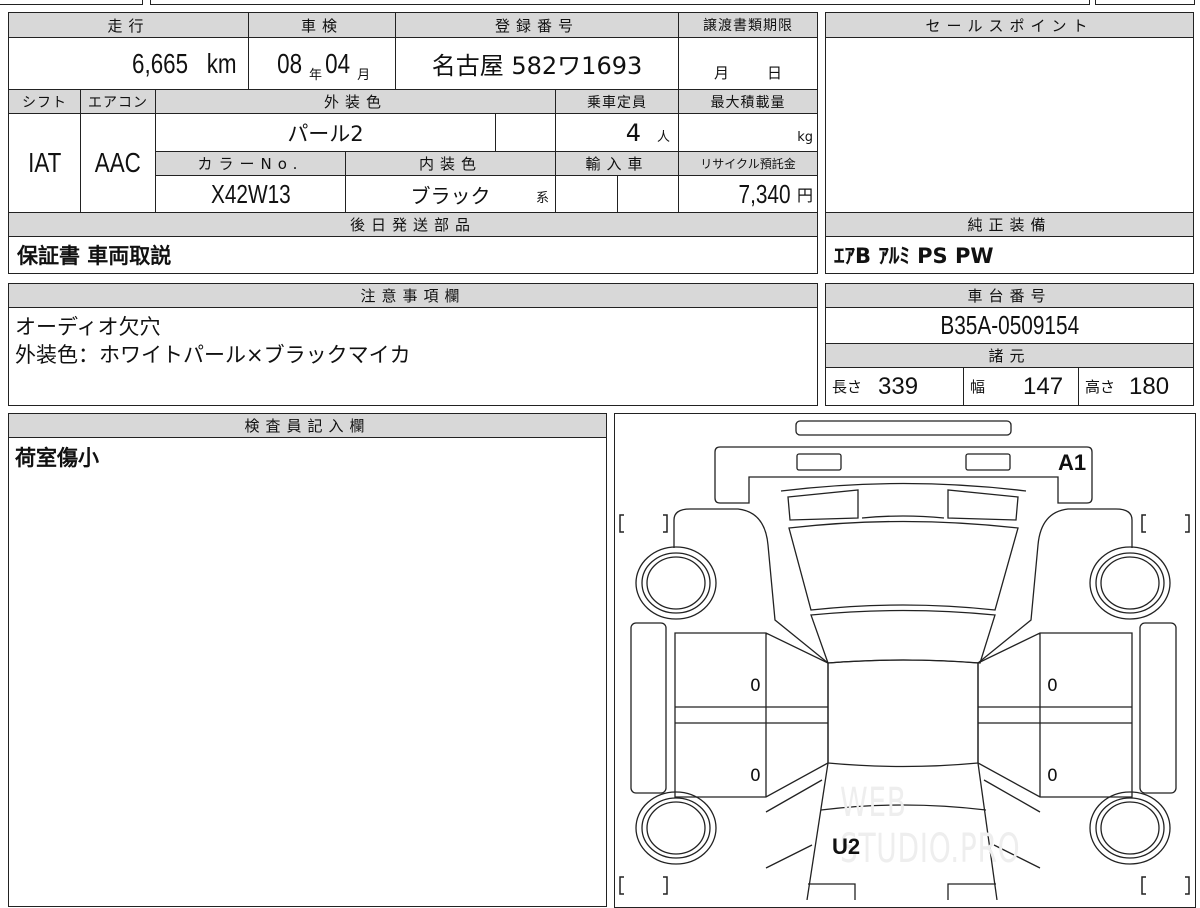  I want to click on mark-door-rr: 0, so click(1052, 776).